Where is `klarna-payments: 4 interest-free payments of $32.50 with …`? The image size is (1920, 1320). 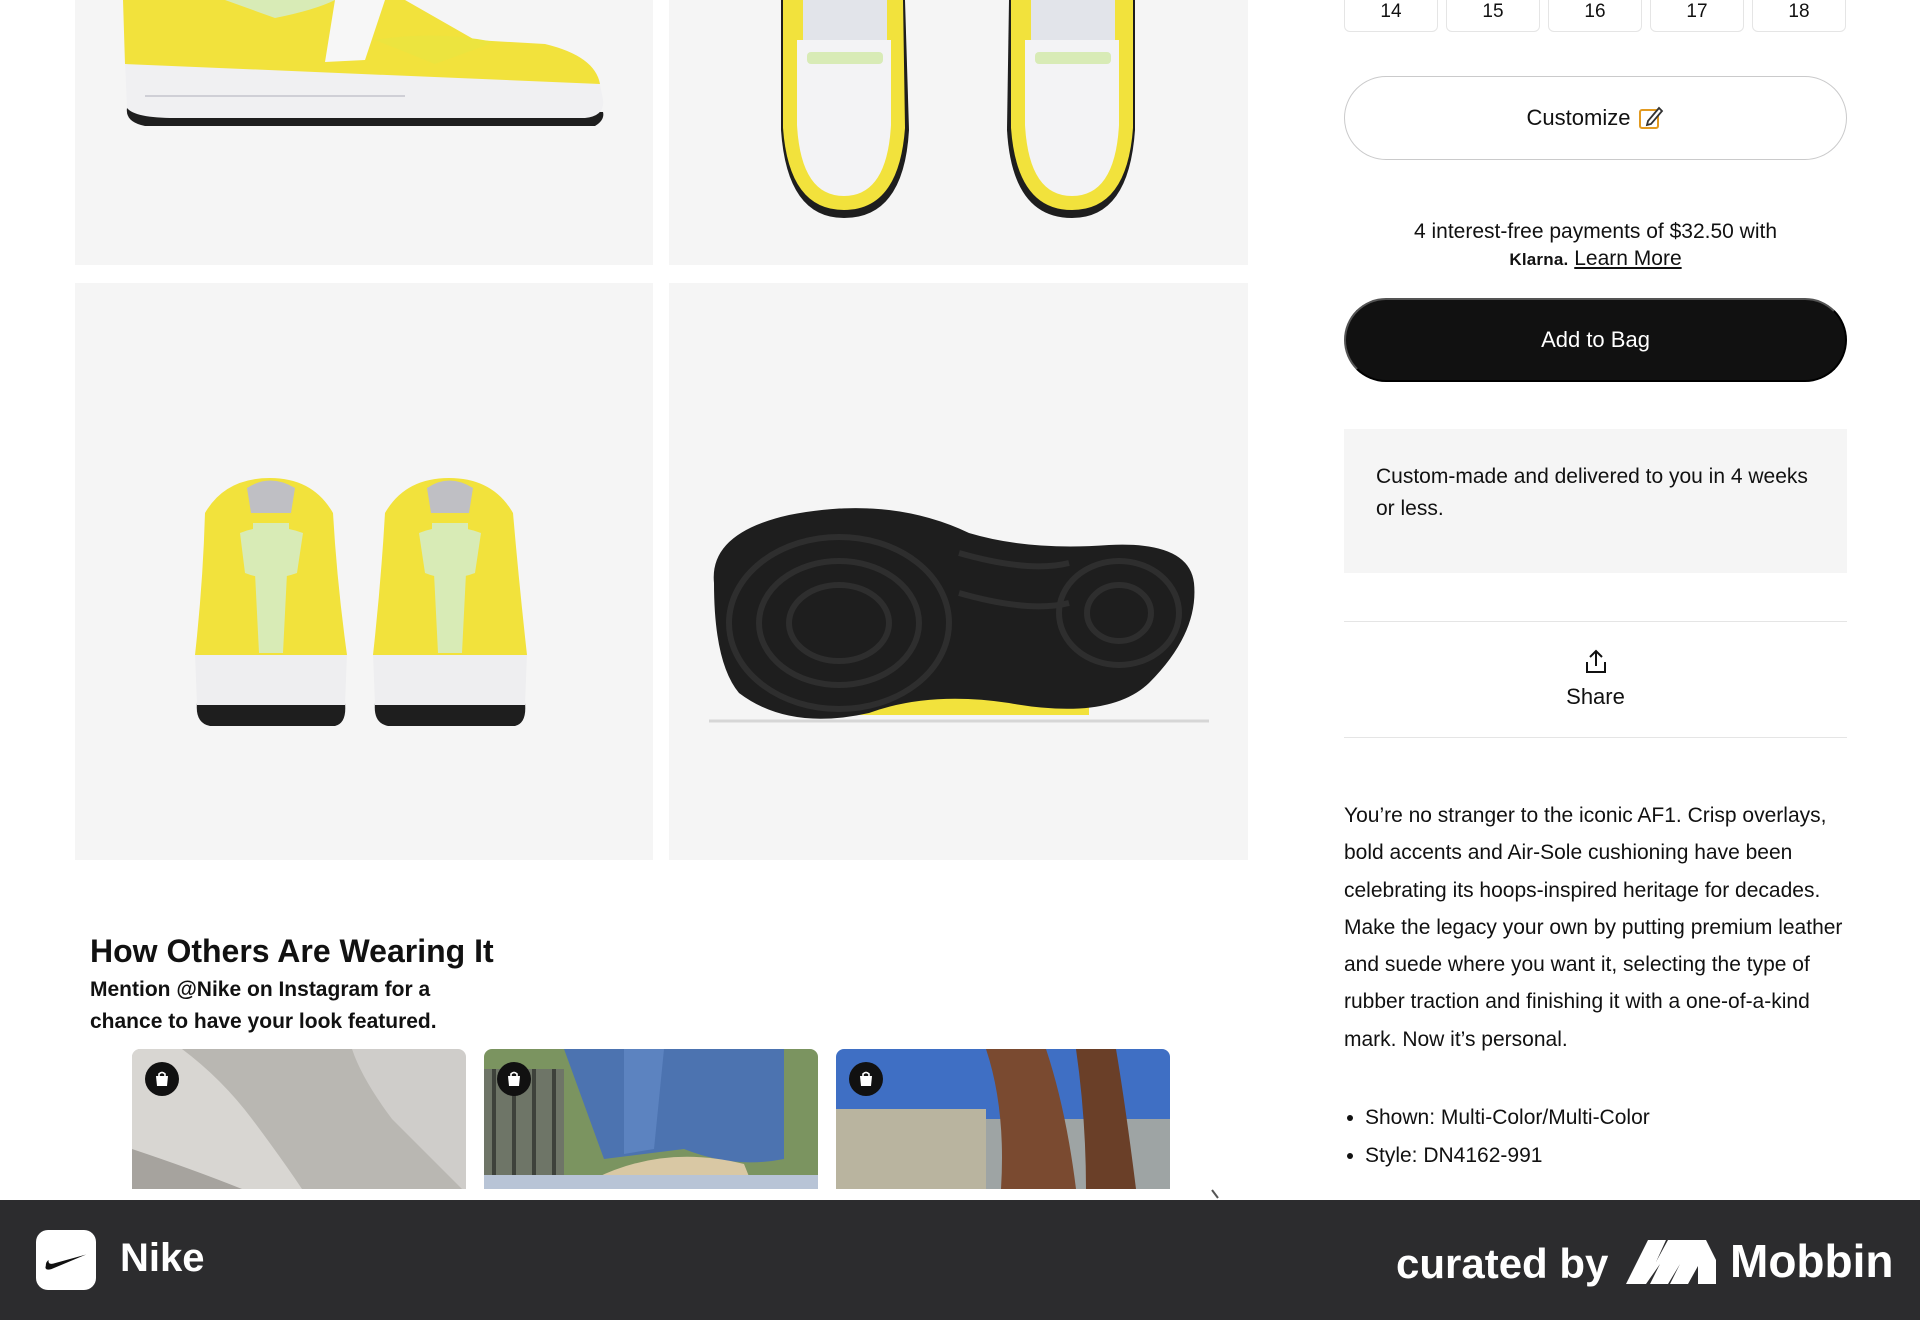
klarna-payments: 4 interest-free payments of $32.50 with … is located at coordinates (1595, 245).